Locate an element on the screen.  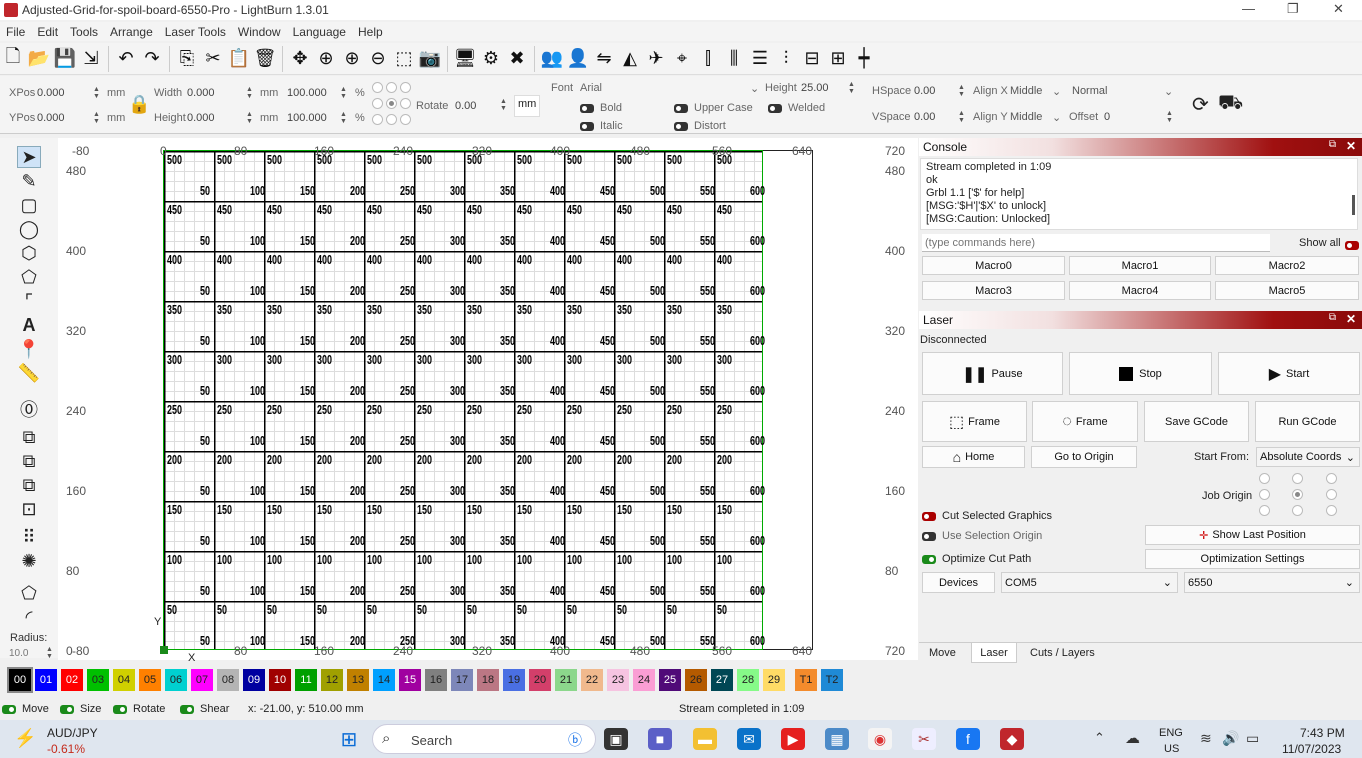
optimization-settings-button: Optimization Settings is located at coordinates (1252, 559).